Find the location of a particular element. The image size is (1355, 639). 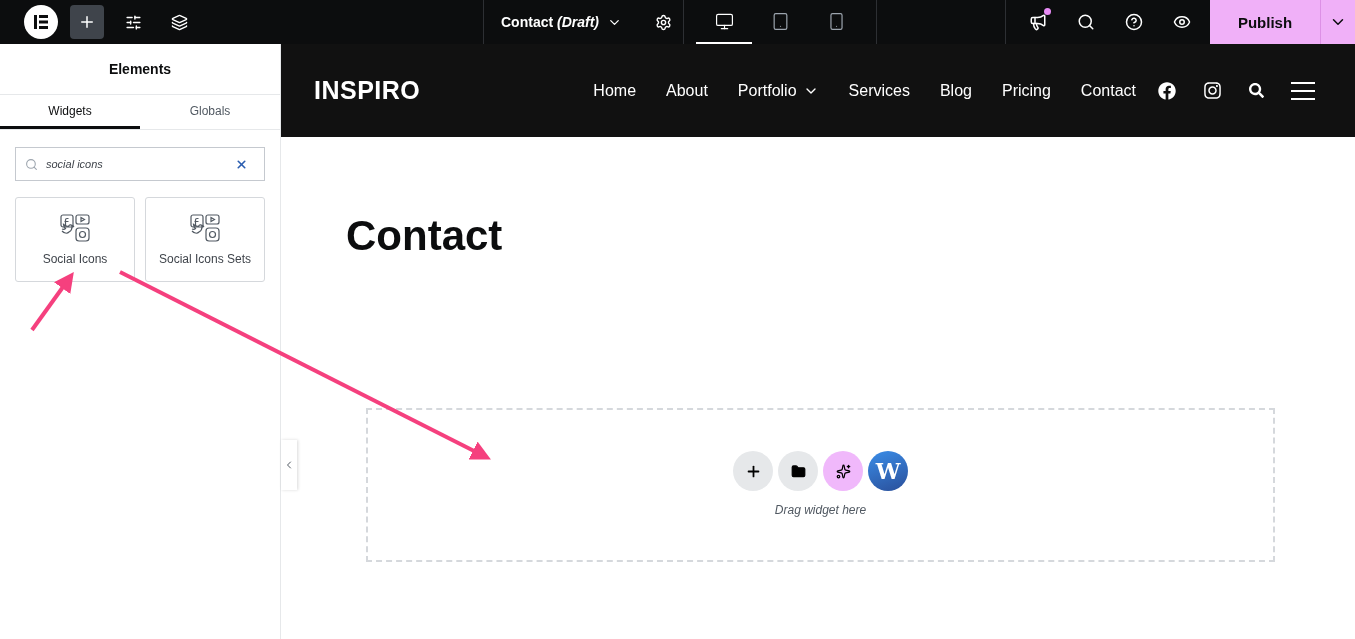

widget-card: Social Icons is located at coordinates (75, 239).